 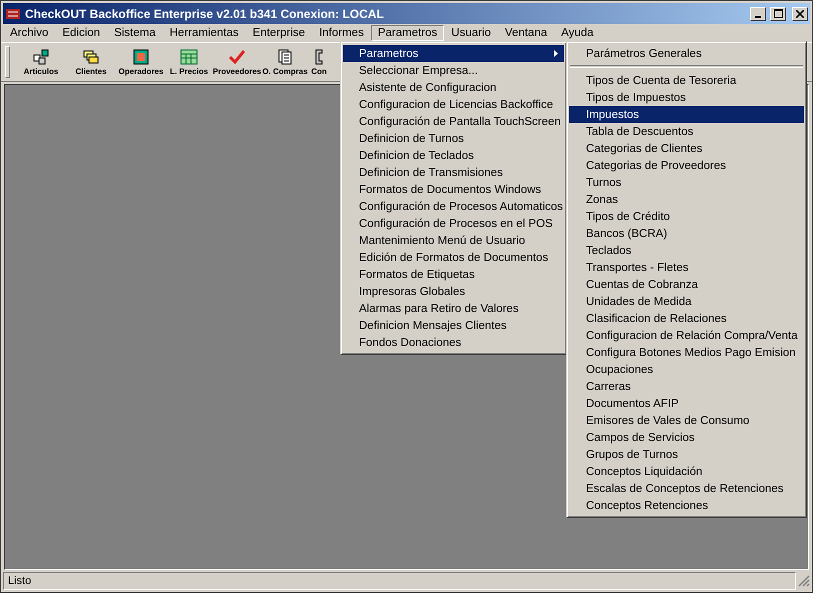 What do you see at coordinates (29, 33) in the screenshot?
I see `menu-bar-item: Archivo` at bounding box center [29, 33].